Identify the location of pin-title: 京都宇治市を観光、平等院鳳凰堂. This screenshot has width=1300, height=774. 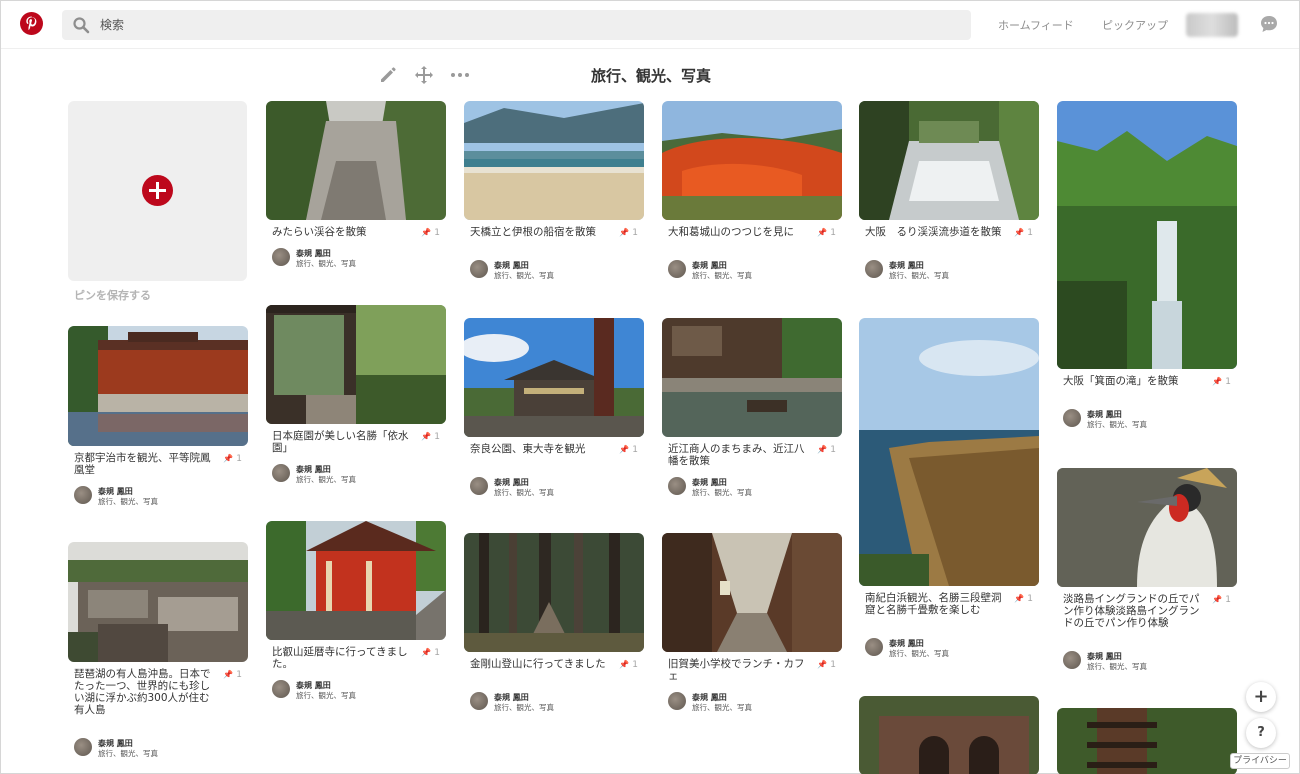
(144, 464).